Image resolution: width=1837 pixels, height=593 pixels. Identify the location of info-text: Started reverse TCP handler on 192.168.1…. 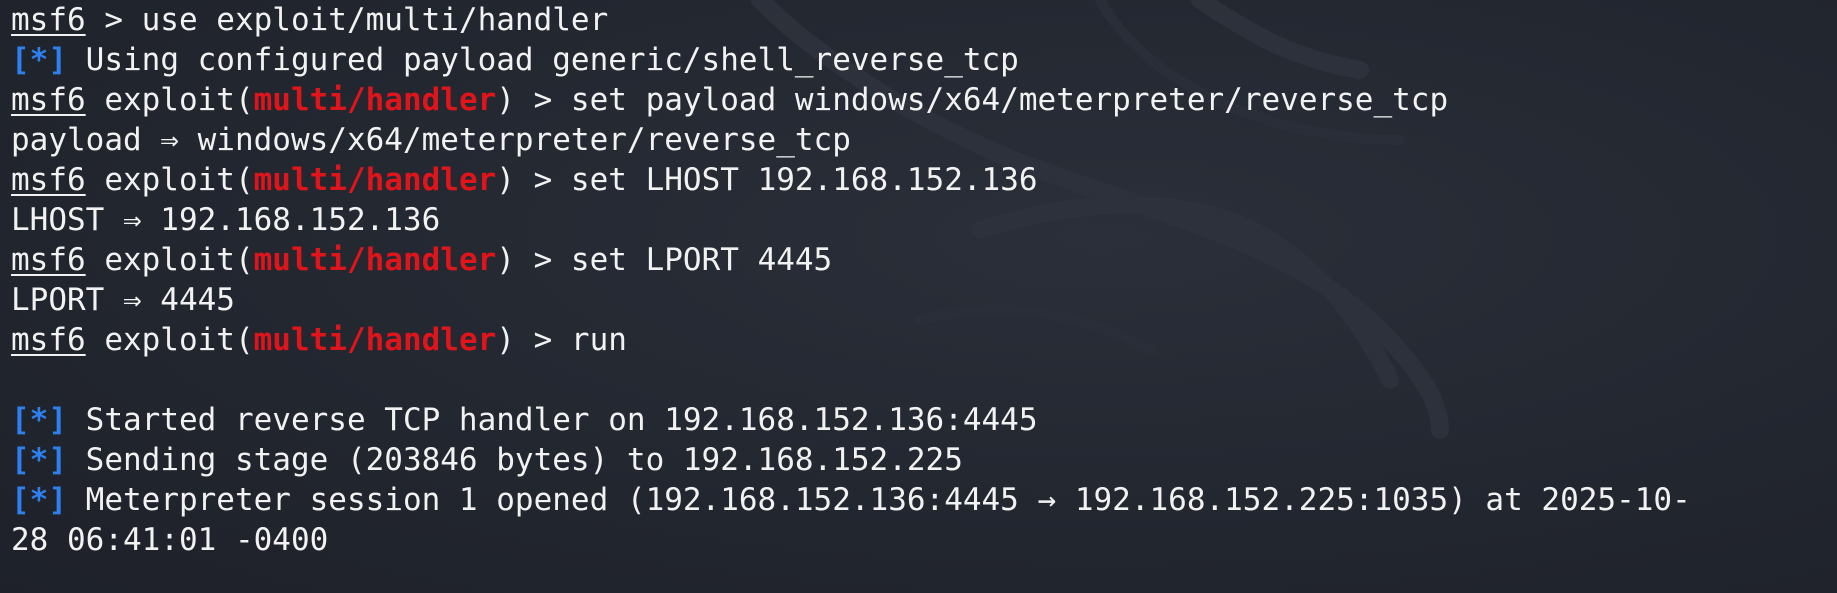
(552, 420).